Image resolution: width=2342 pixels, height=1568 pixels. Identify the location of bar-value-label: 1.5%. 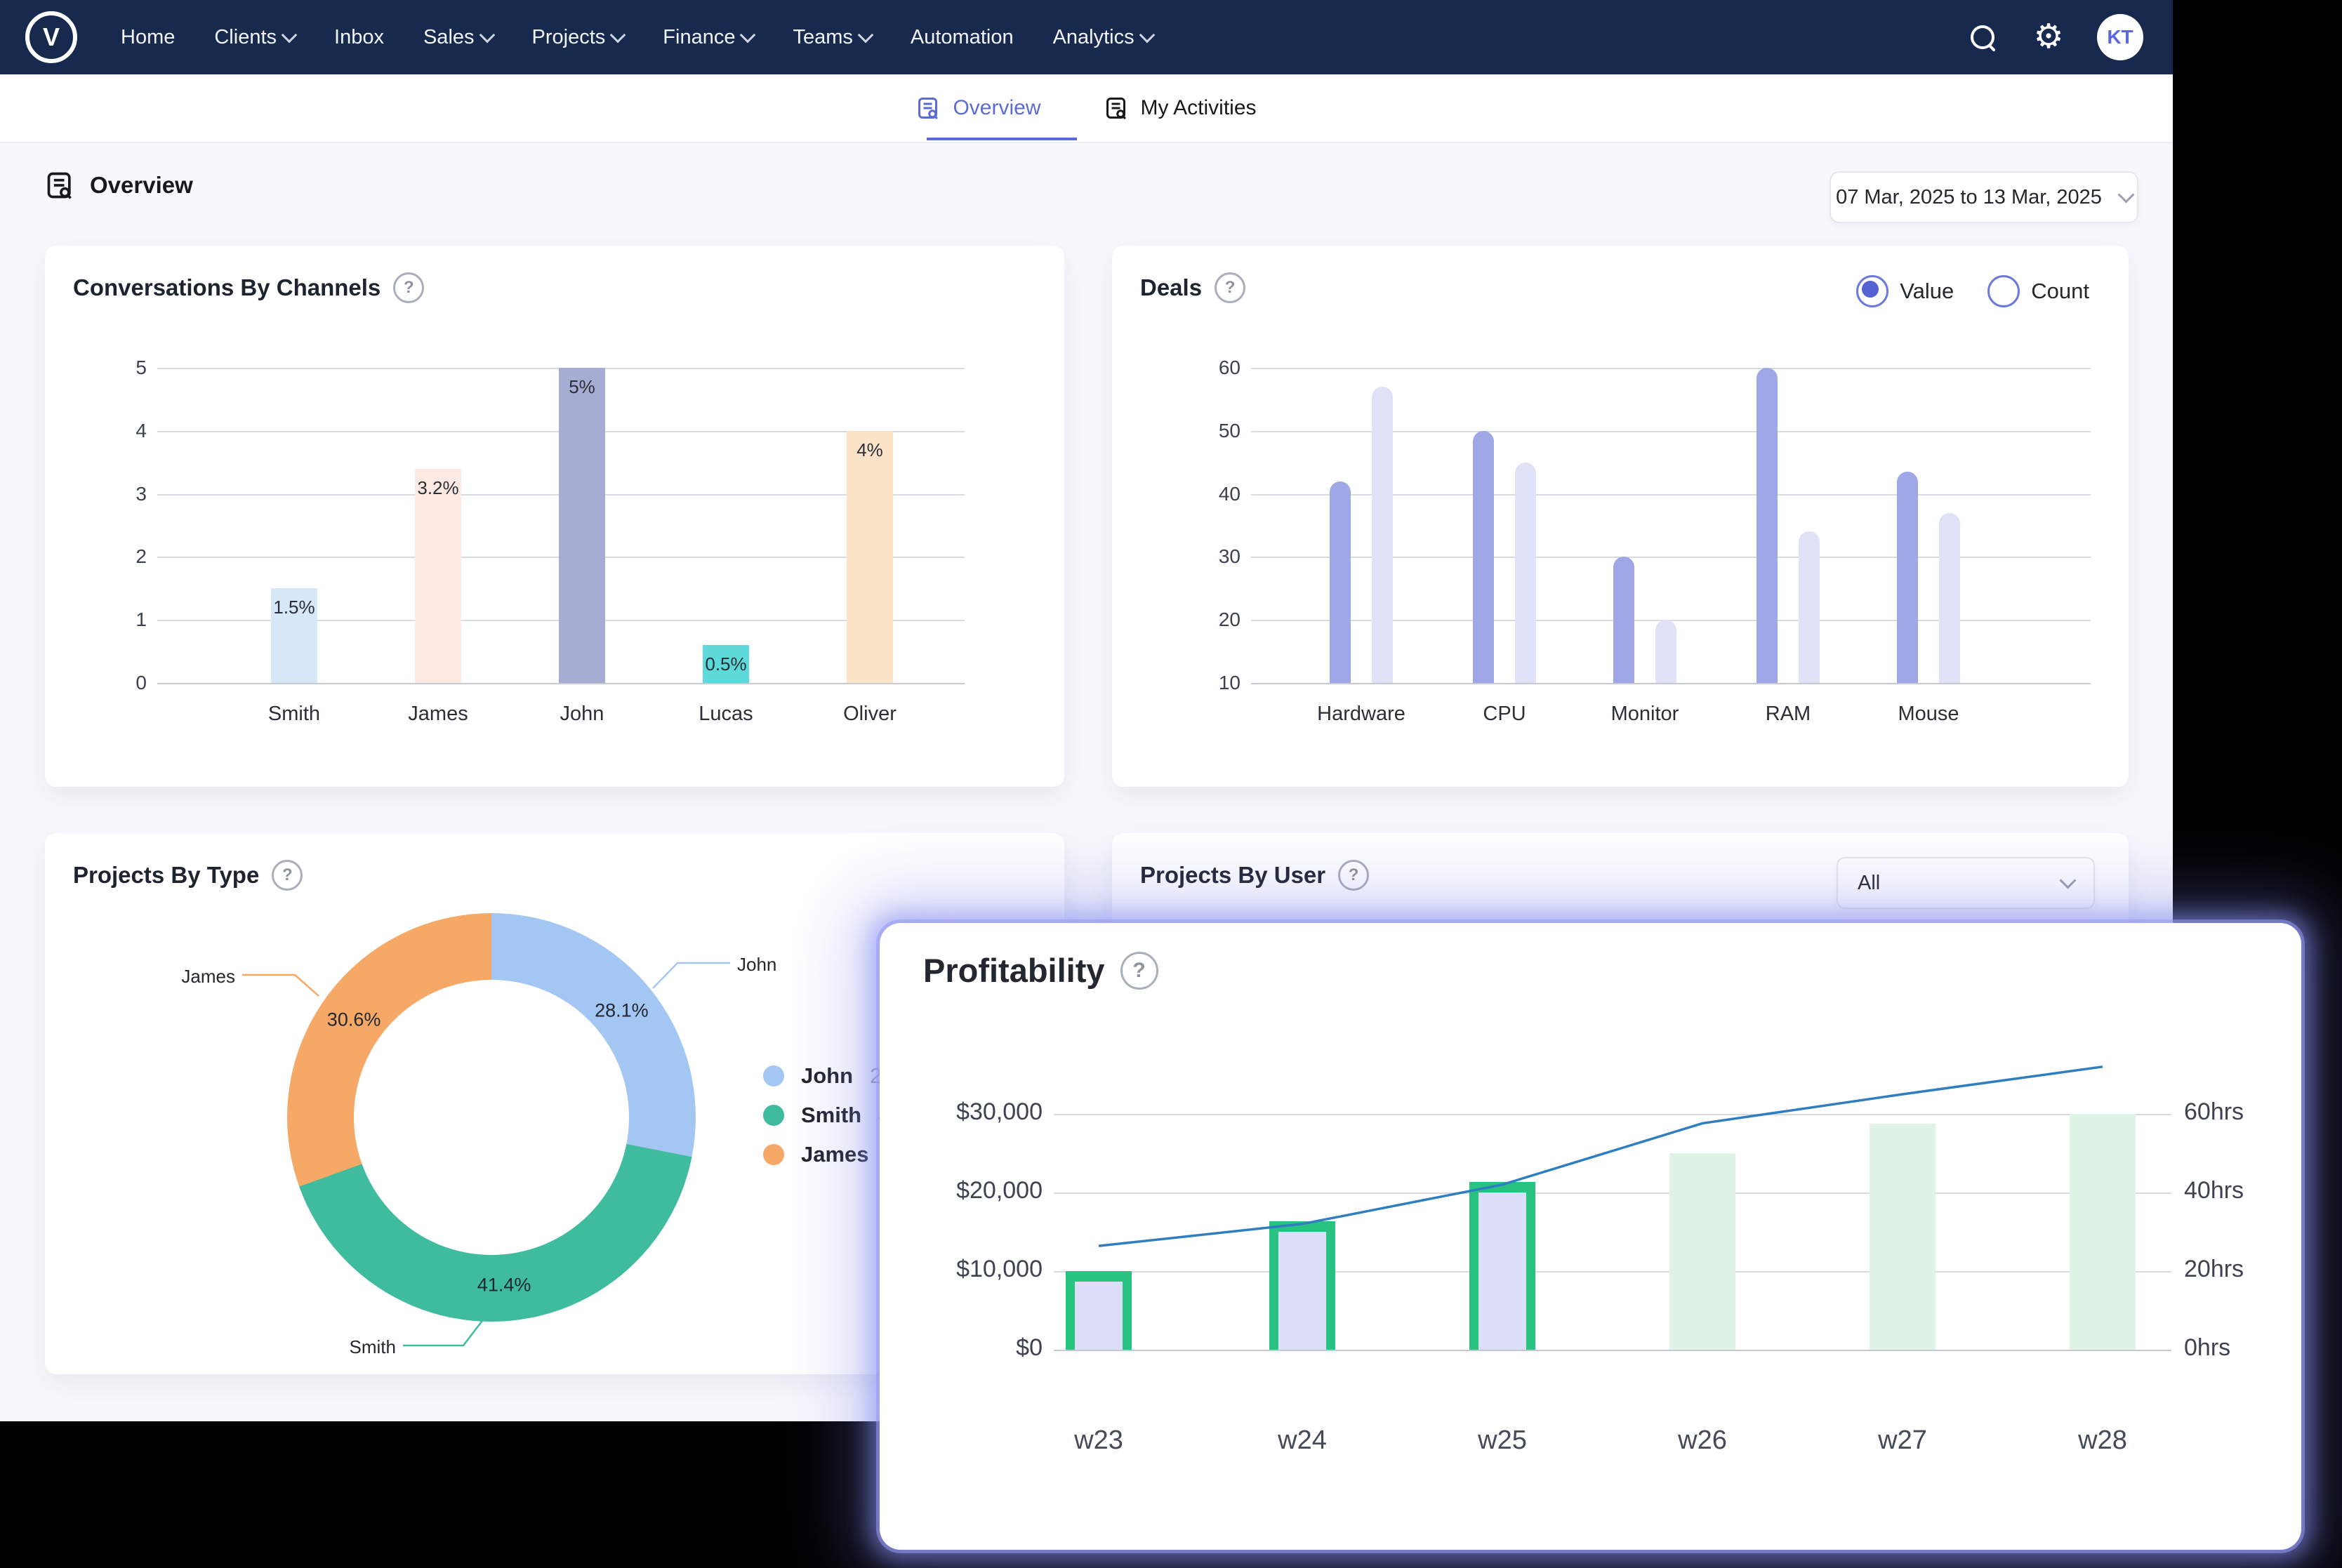
(294, 607).